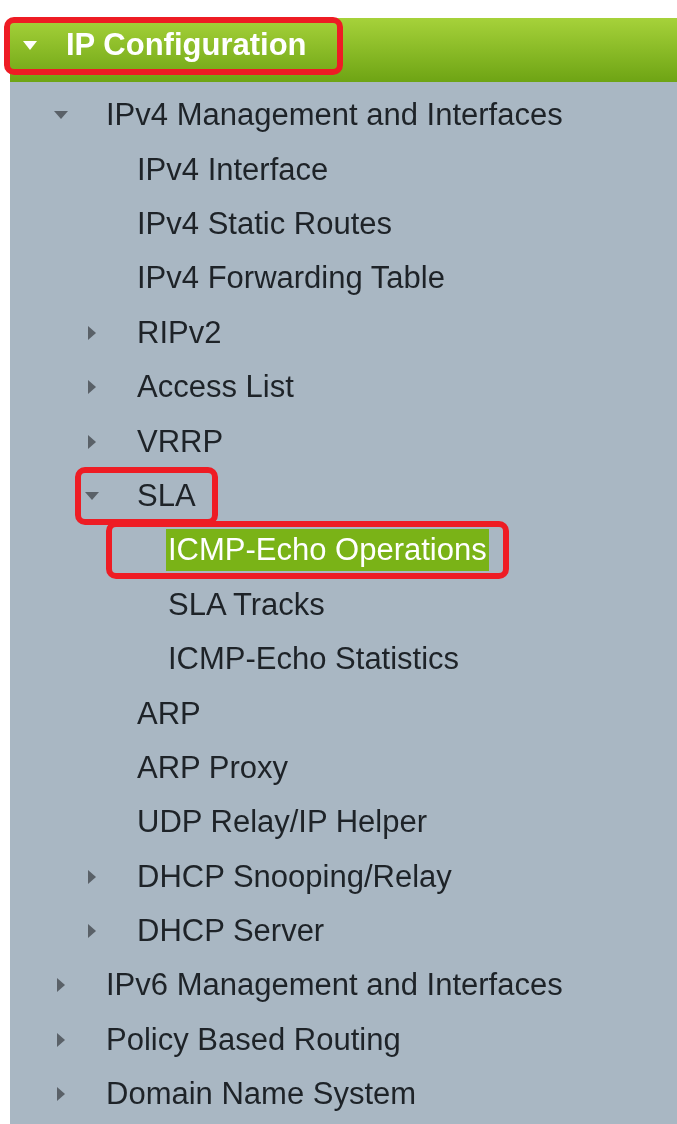  Describe the element at coordinates (231, 931) in the screenshot. I see `menu-item: DHCP Server` at that location.